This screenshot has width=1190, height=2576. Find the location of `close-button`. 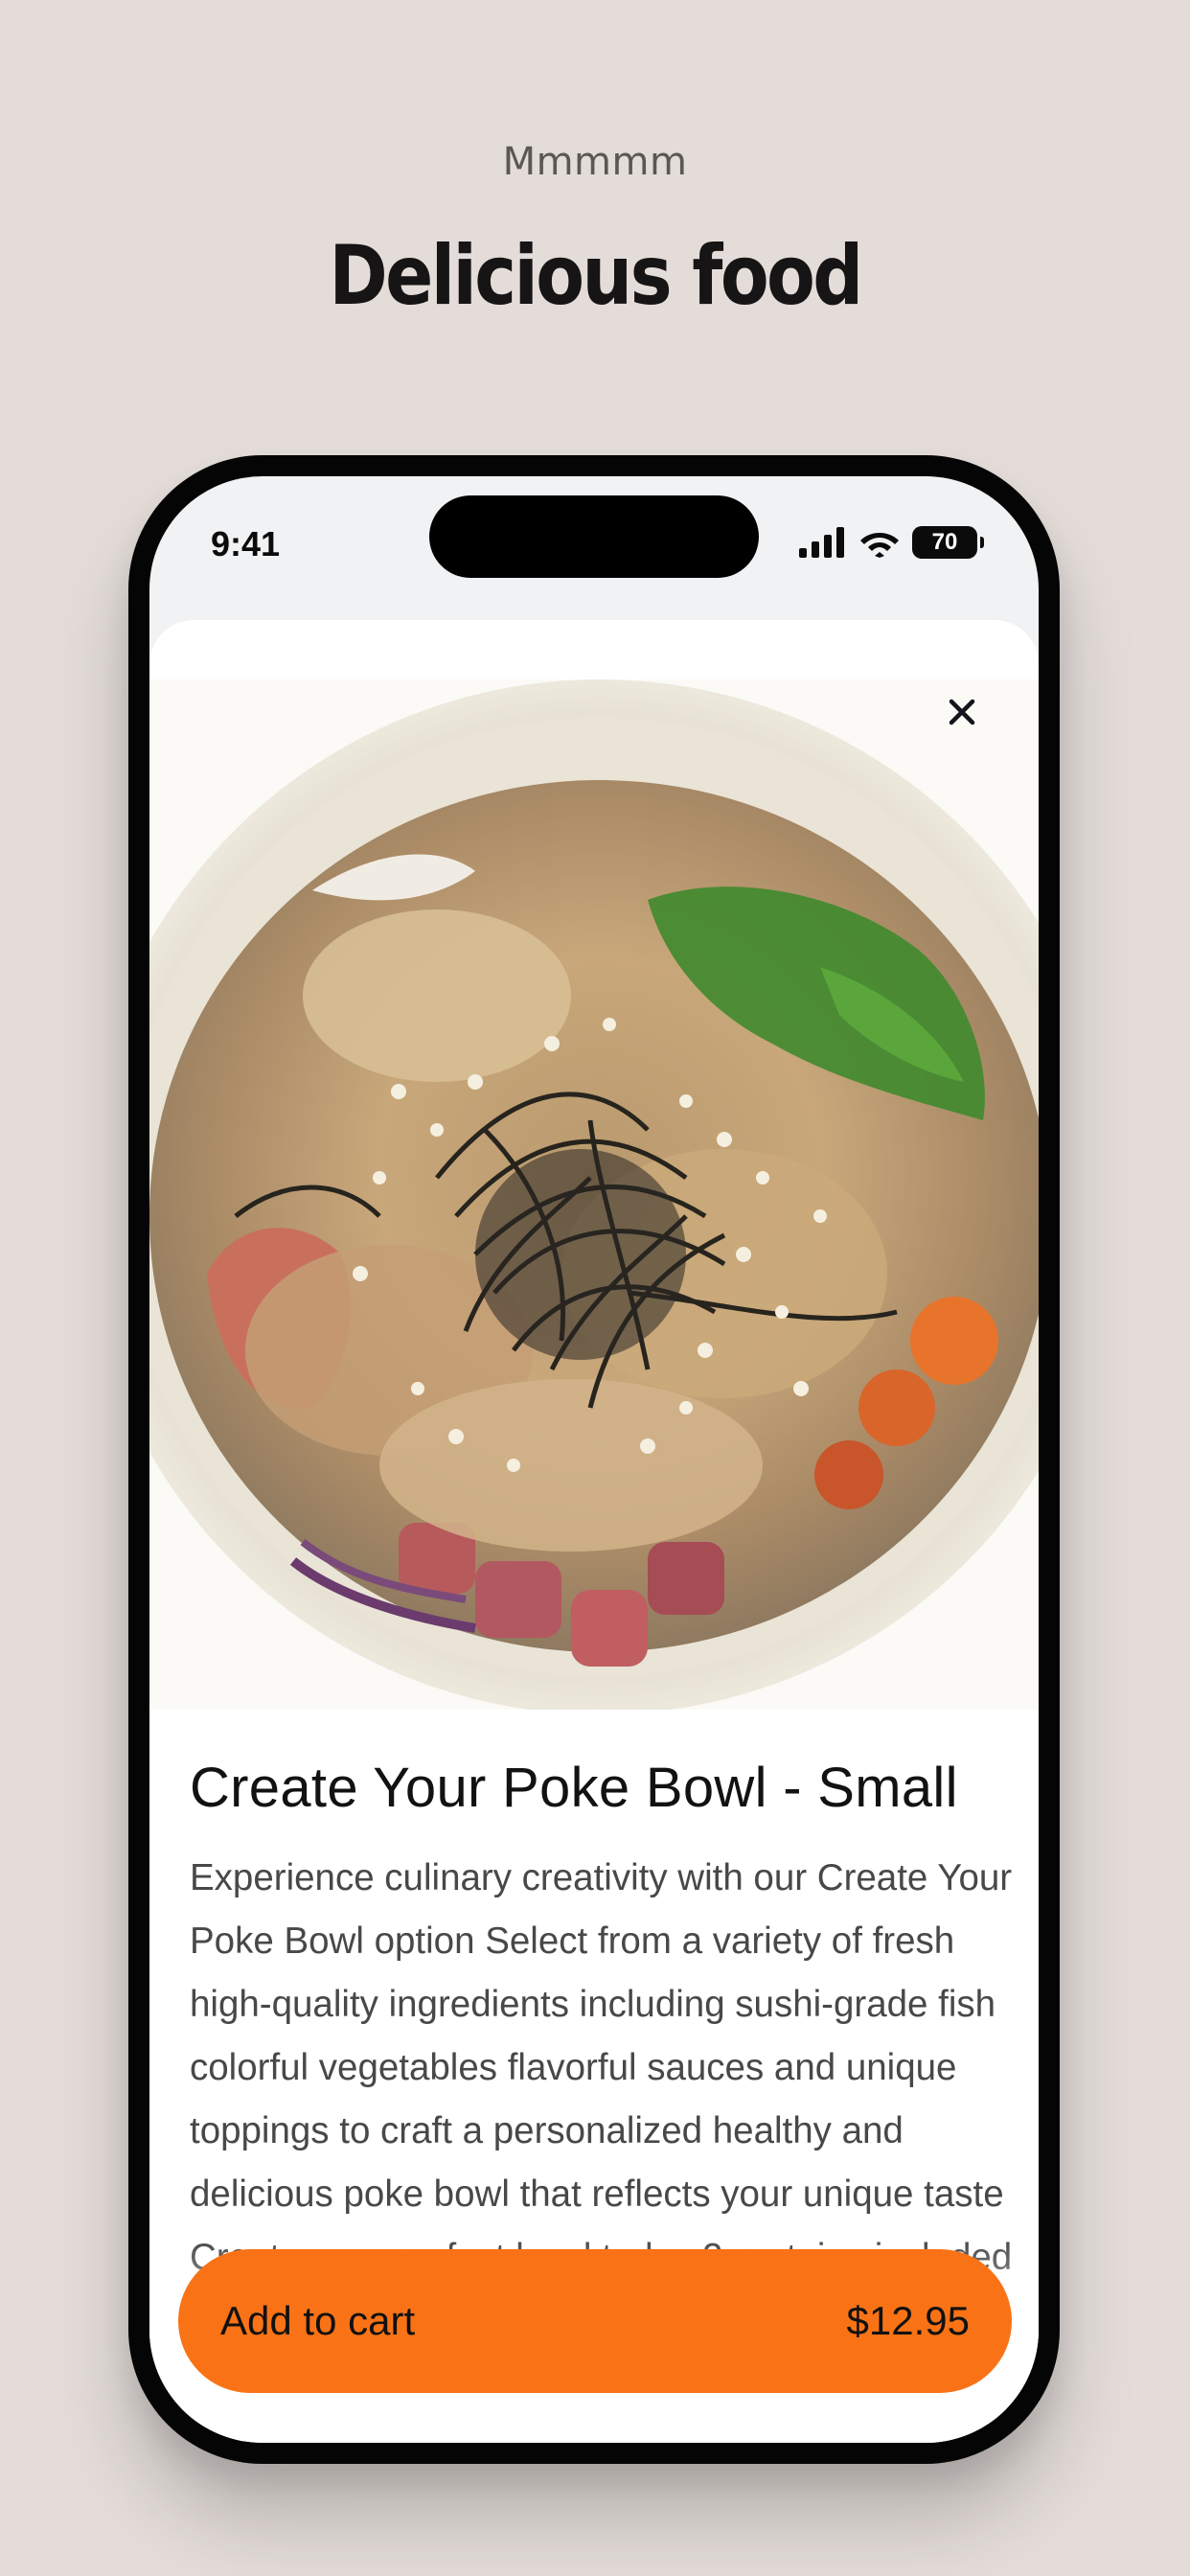

close-button is located at coordinates (962, 712).